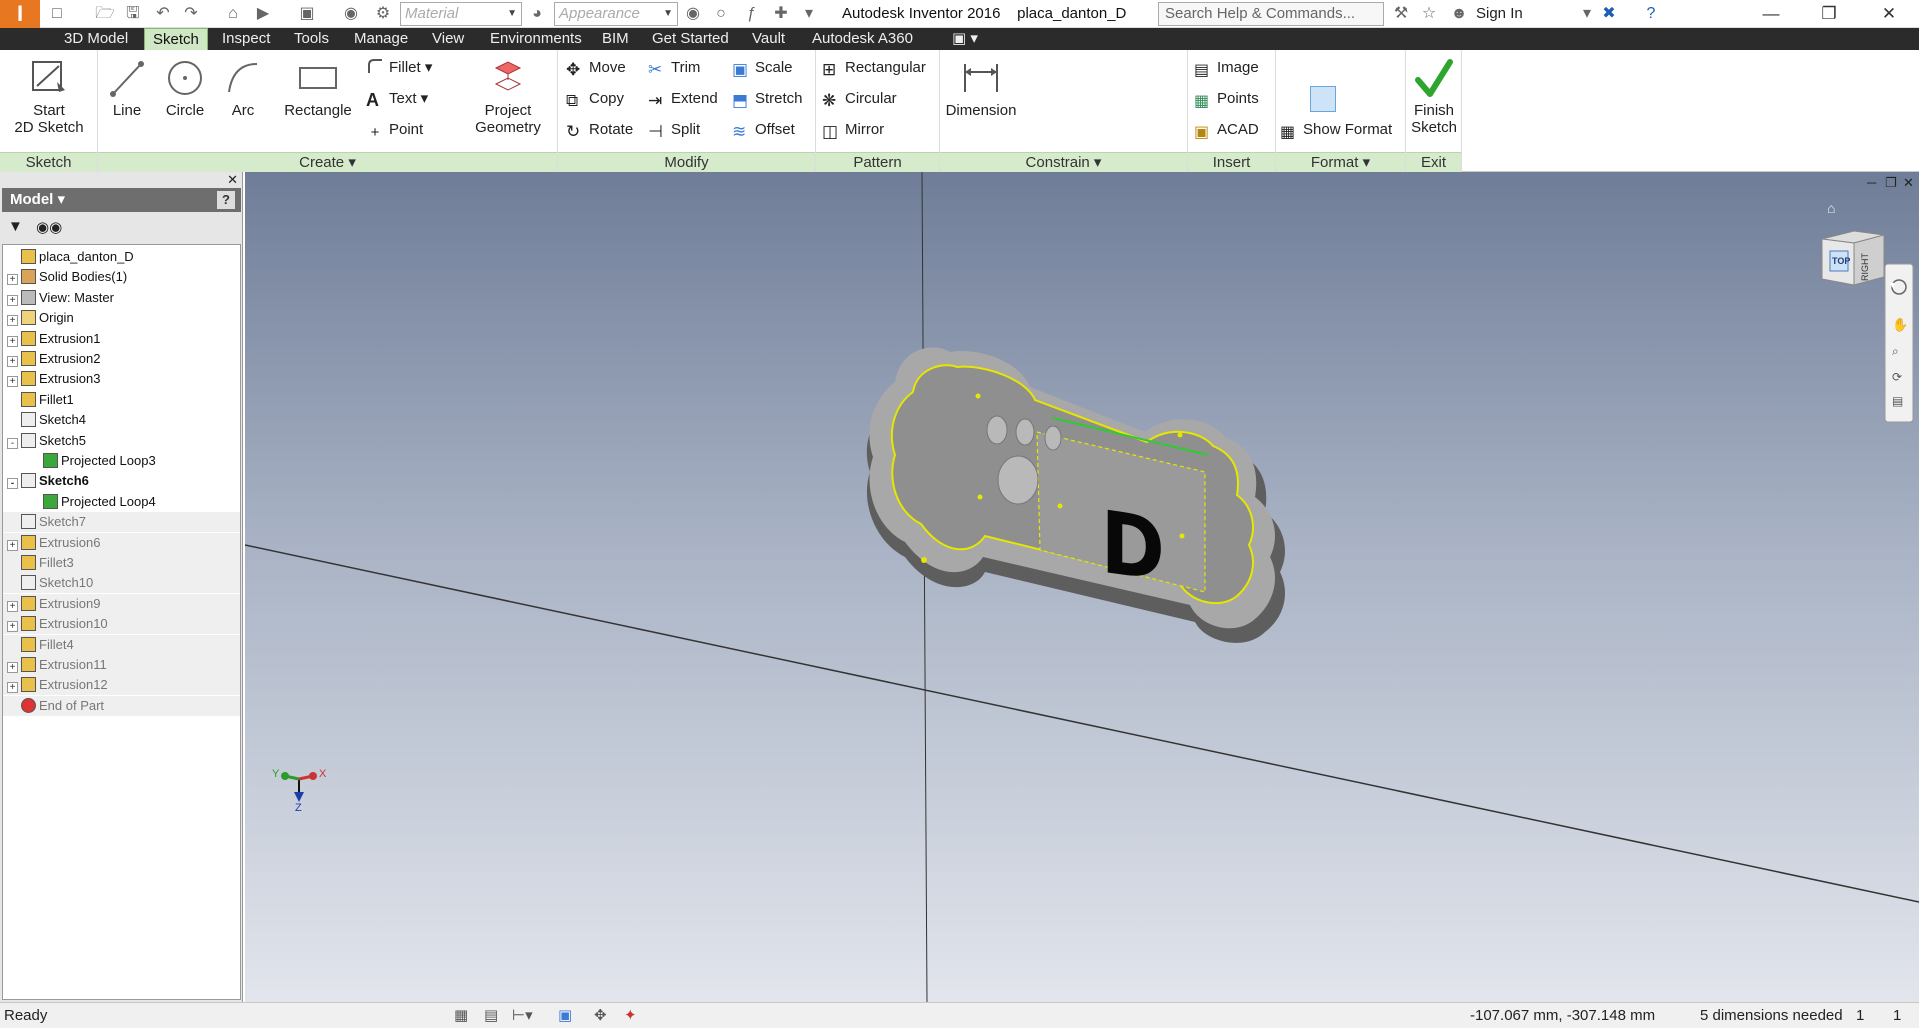 The width and height of the screenshot is (1919, 1028). Describe the element at coordinates (1107, 131) in the screenshot. I see `smooth-constraint-icon` at that location.